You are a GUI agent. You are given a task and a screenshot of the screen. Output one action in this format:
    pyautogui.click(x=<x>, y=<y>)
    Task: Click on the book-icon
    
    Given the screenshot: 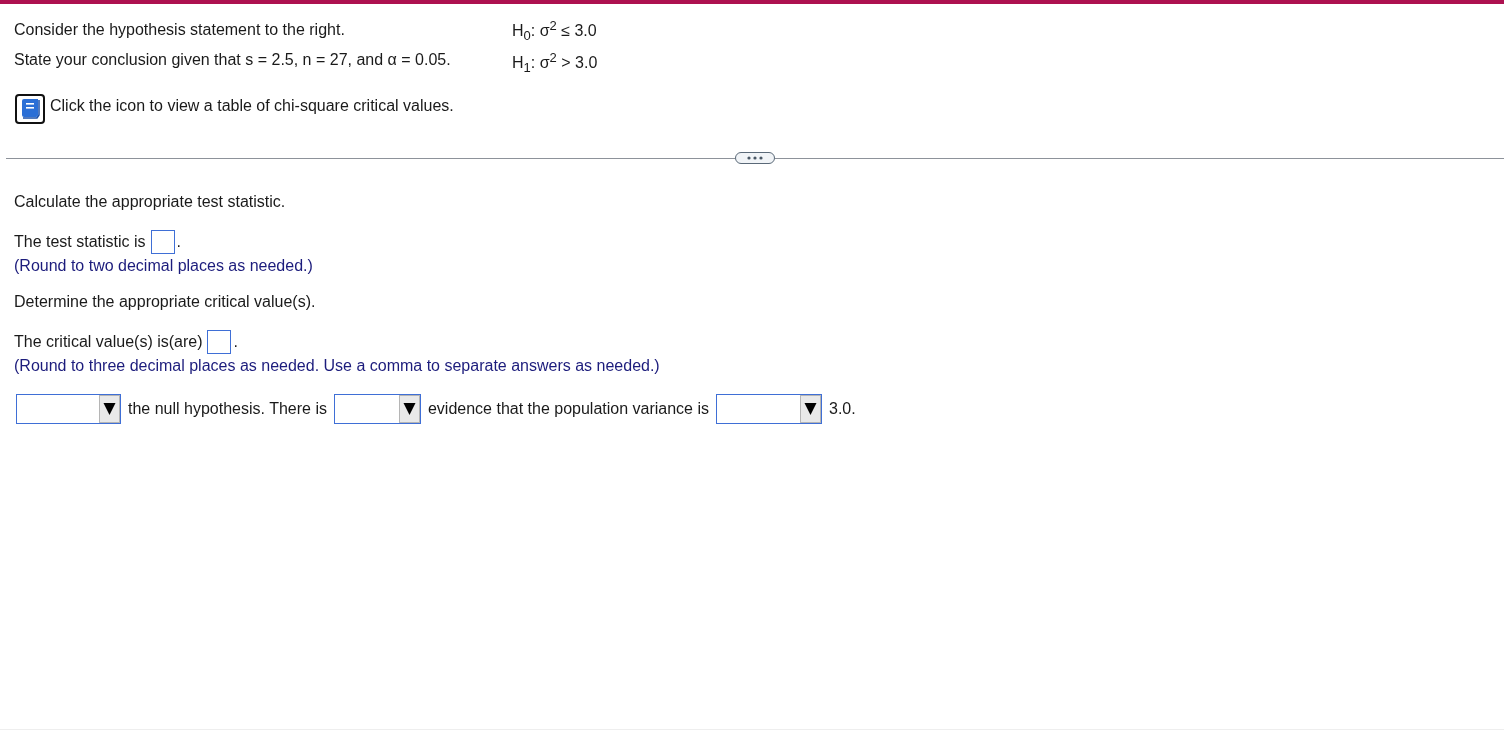 What is the action you would take?
    pyautogui.click(x=30, y=109)
    